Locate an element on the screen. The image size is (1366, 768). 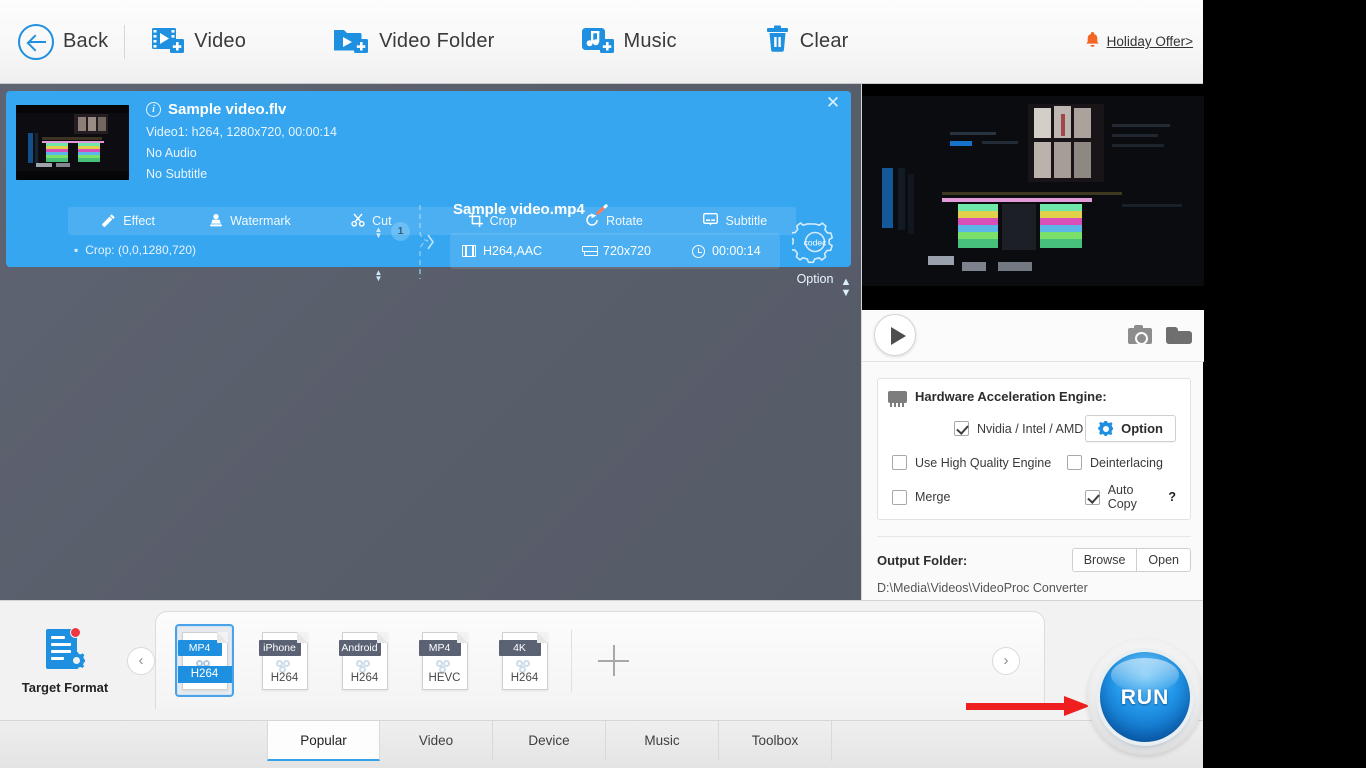
play-button is located at coordinates (895, 335).